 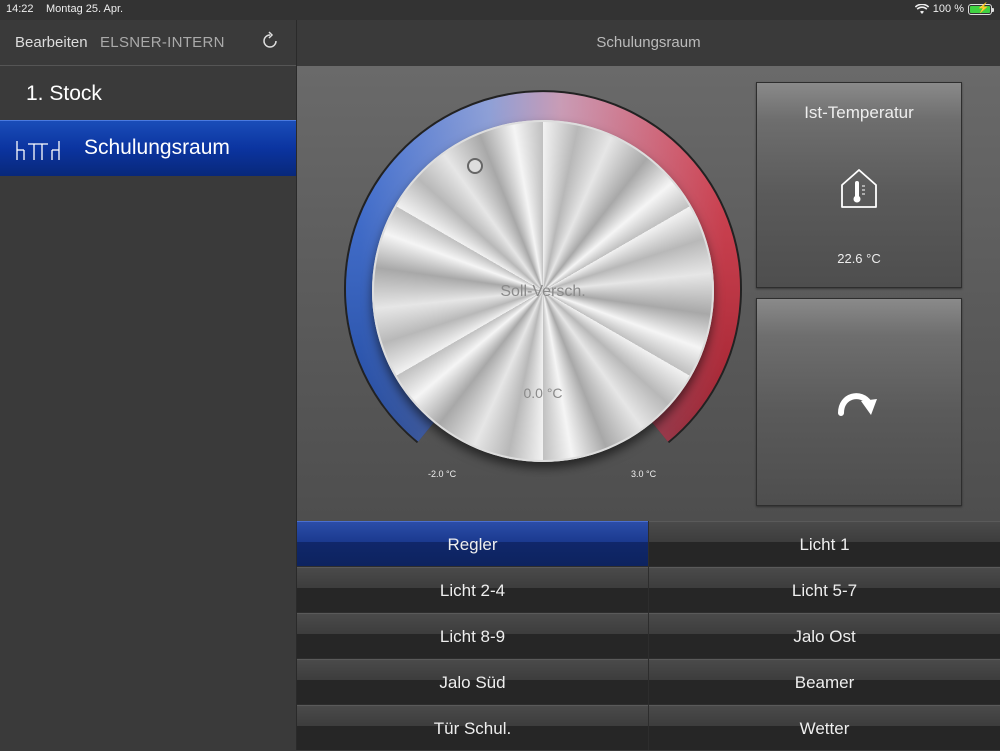 I want to click on dial-position-marker, so click(x=475, y=166).